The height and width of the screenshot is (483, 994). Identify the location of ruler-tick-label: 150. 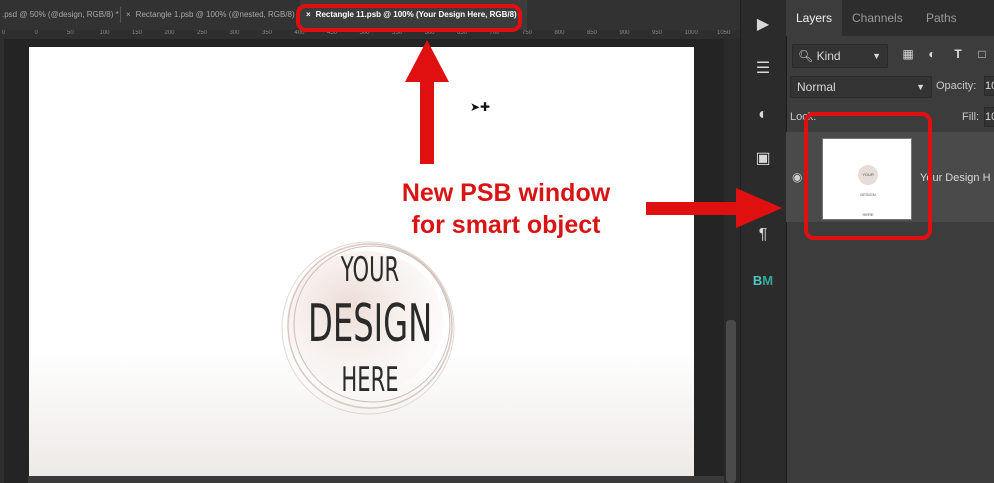
(137, 33).